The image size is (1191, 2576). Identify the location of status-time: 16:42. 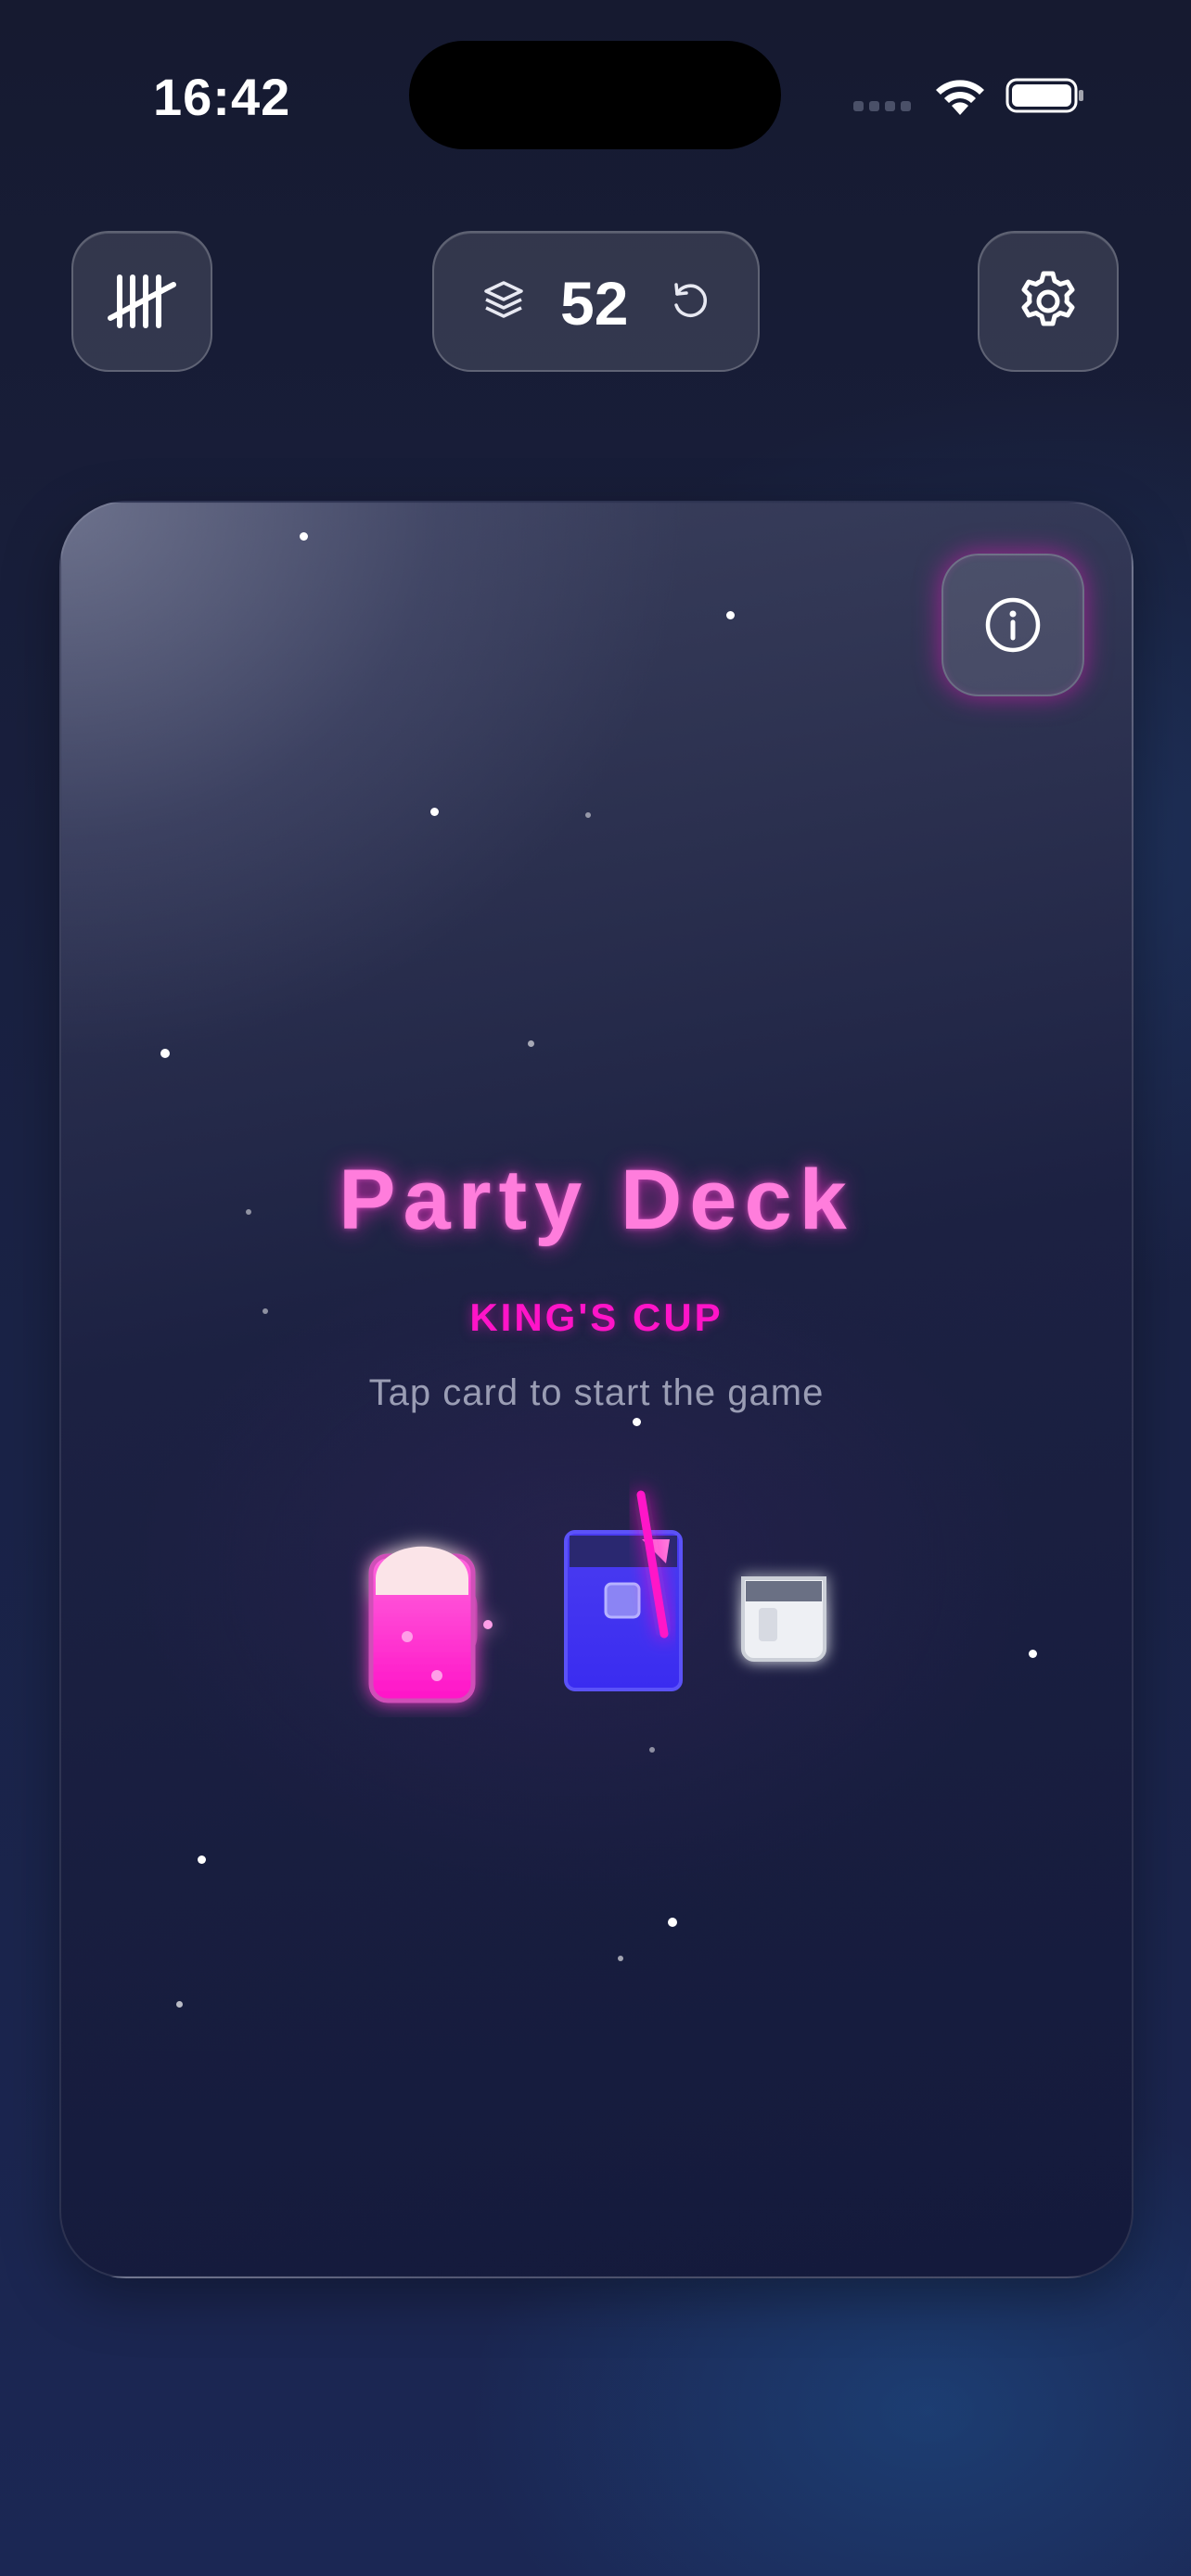
(222, 97).